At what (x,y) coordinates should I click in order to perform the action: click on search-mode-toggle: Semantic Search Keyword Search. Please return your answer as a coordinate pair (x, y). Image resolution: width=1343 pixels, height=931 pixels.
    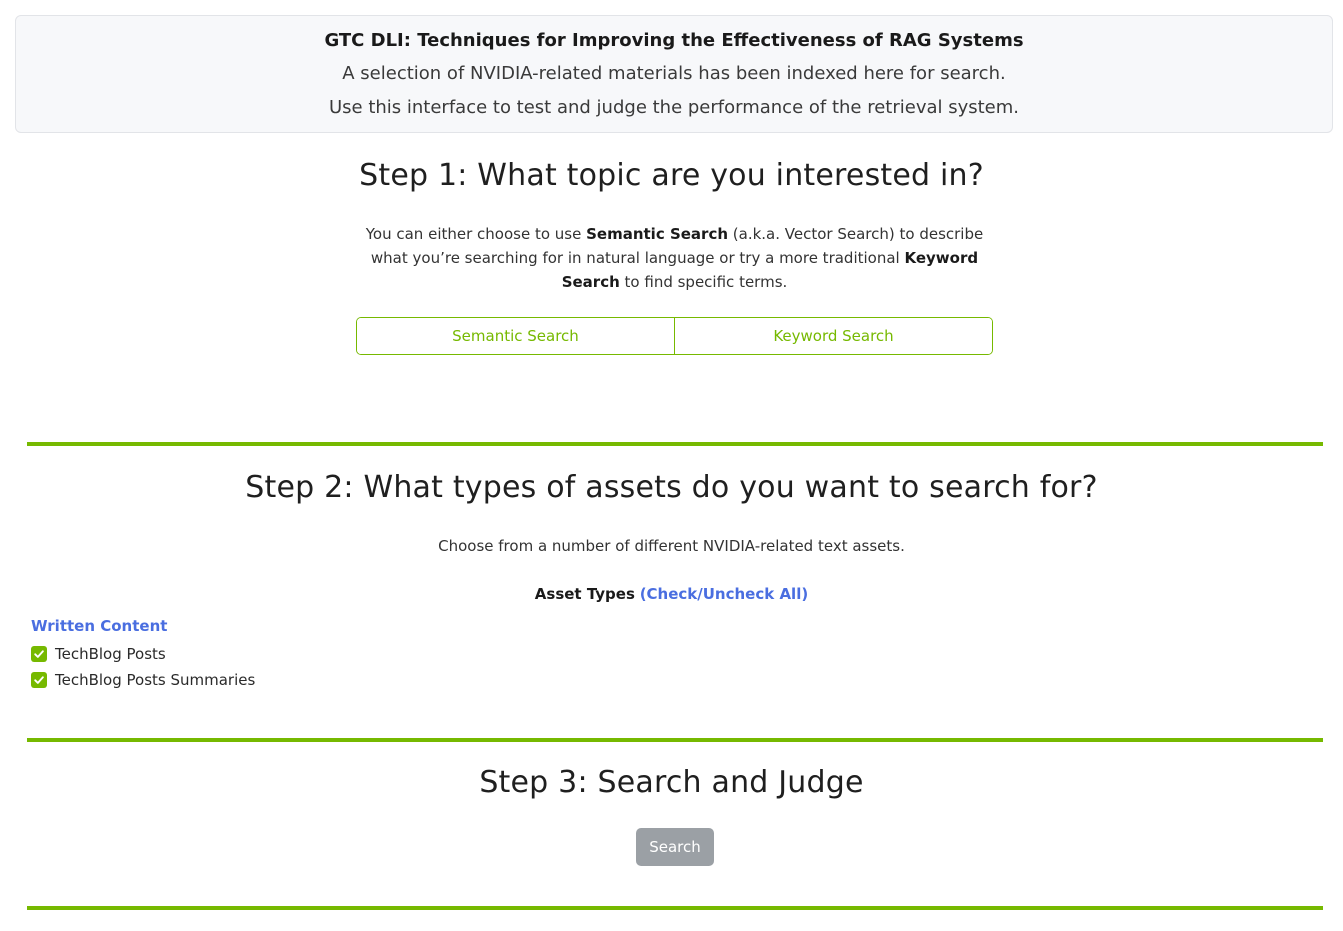
    Looking at the image, I should click on (674, 336).